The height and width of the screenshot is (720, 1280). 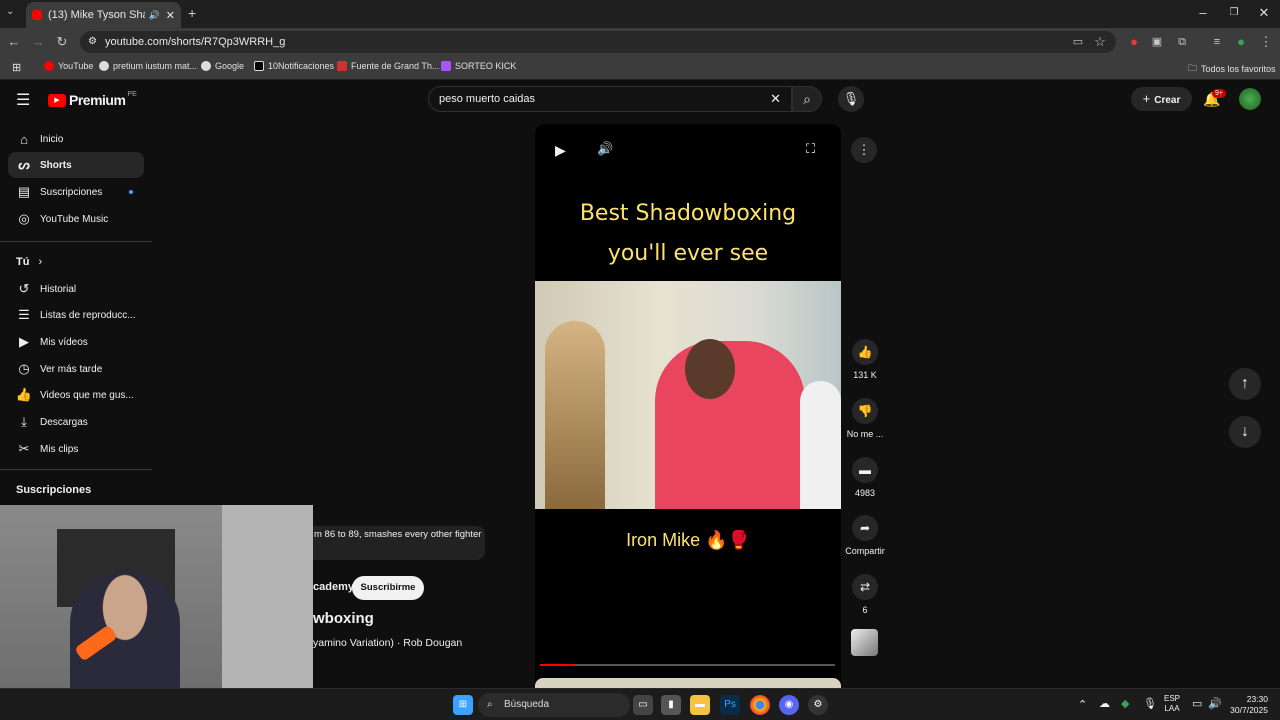 What do you see at coordinates (1197, 703) in the screenshot?
I see `network-icon: ▭` at bounding box center [1197, 703].